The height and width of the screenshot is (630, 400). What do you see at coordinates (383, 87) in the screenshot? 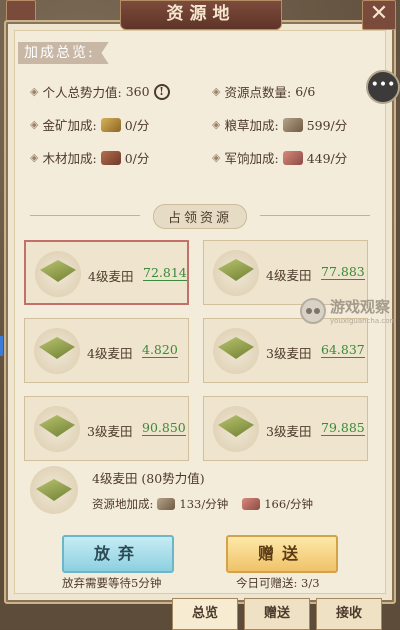
I see `chat-icon: •••` at bounding box center [383, 87].